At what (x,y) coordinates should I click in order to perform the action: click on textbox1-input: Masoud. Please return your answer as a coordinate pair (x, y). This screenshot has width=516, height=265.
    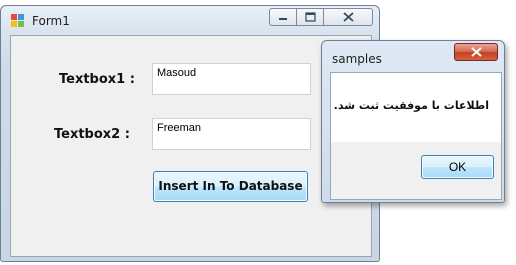
    Looking at the image, I should click on (231, 79).